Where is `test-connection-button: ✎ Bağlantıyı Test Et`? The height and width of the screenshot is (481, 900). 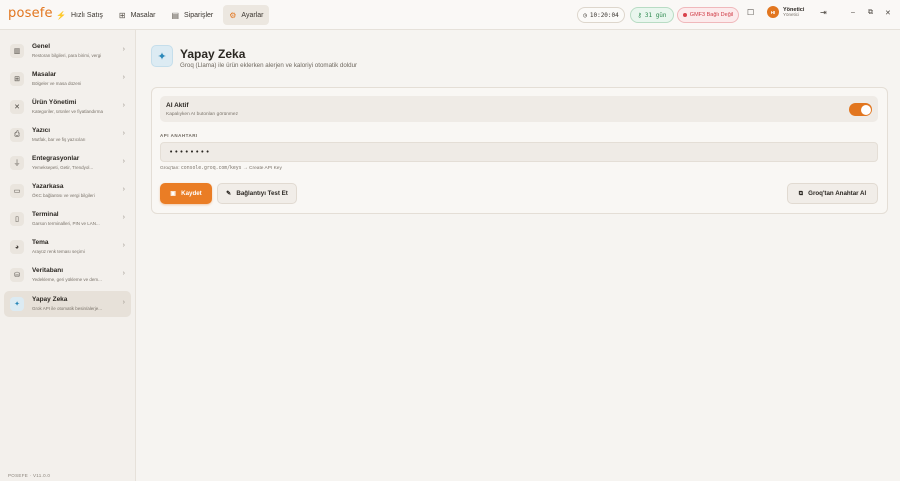 test-connection-button: ✎ Bağlantıyı Test Et is located at coordinates (257, 193).